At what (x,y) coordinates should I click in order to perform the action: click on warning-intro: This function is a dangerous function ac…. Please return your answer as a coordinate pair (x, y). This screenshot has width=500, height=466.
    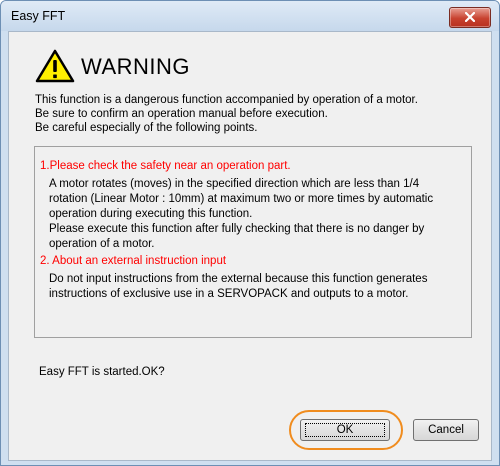
    Looking at the image, I should click on (255, 114).